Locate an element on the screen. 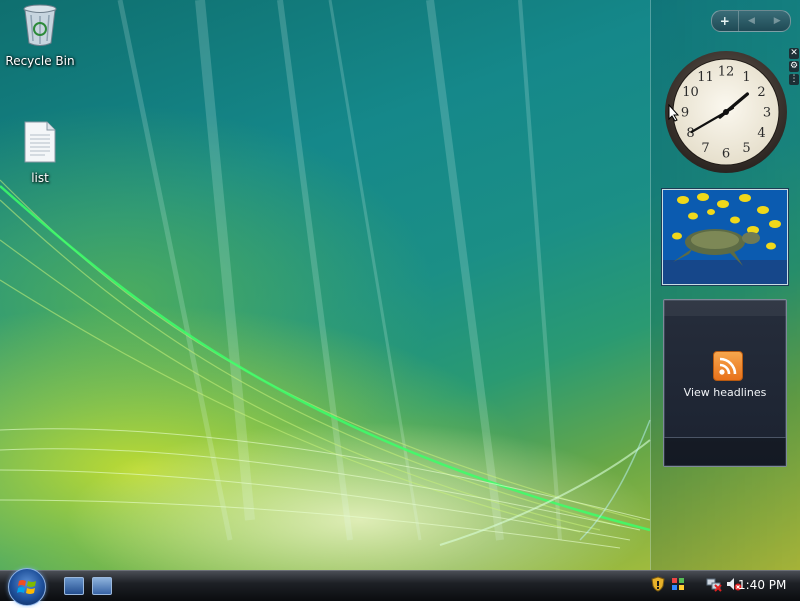 The height and width of the screenshot is (608, 800). recycle-bin-icon is located at coordinates (40, 25).